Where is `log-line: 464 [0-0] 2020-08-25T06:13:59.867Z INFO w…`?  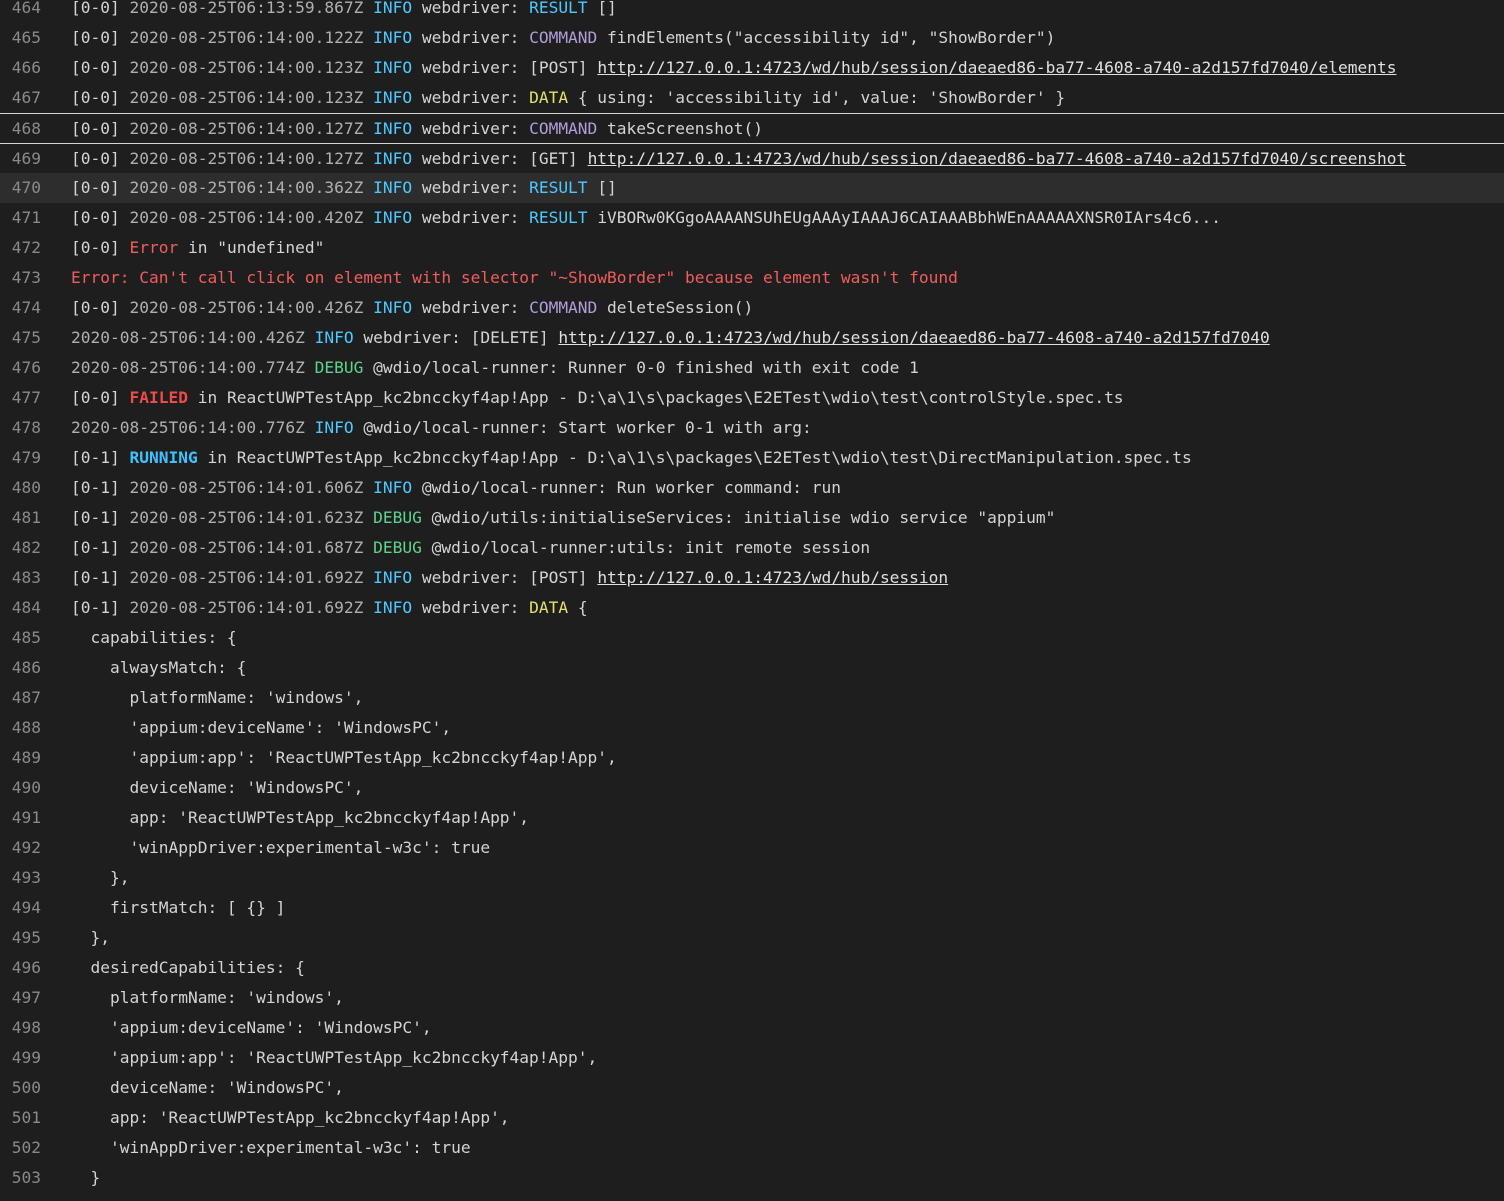
log-line: 464 [0-0] 2020-08-25T06:13:59.867Z INFO w… is located at coordinates (752, 11).